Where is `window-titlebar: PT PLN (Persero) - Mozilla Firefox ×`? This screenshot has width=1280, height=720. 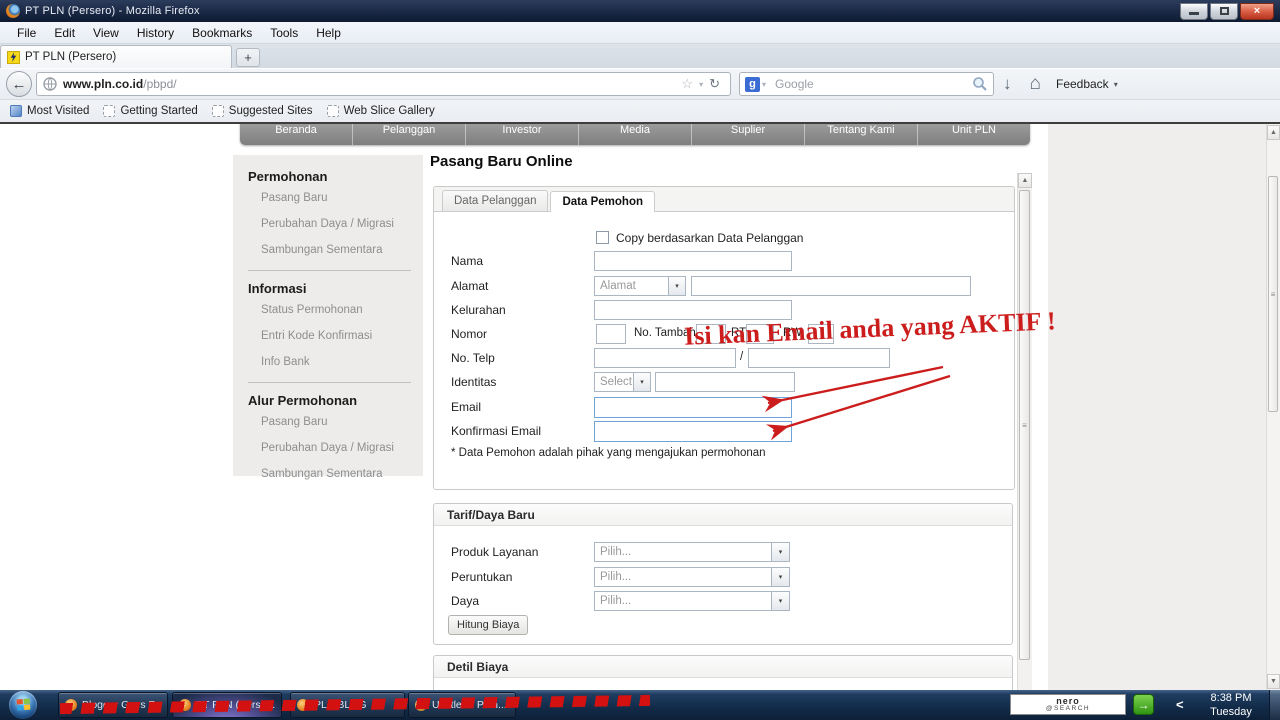
window-titlebar: PT PLN (Persero) - Mozilla Firefox × is located at coordinates (640, 11).